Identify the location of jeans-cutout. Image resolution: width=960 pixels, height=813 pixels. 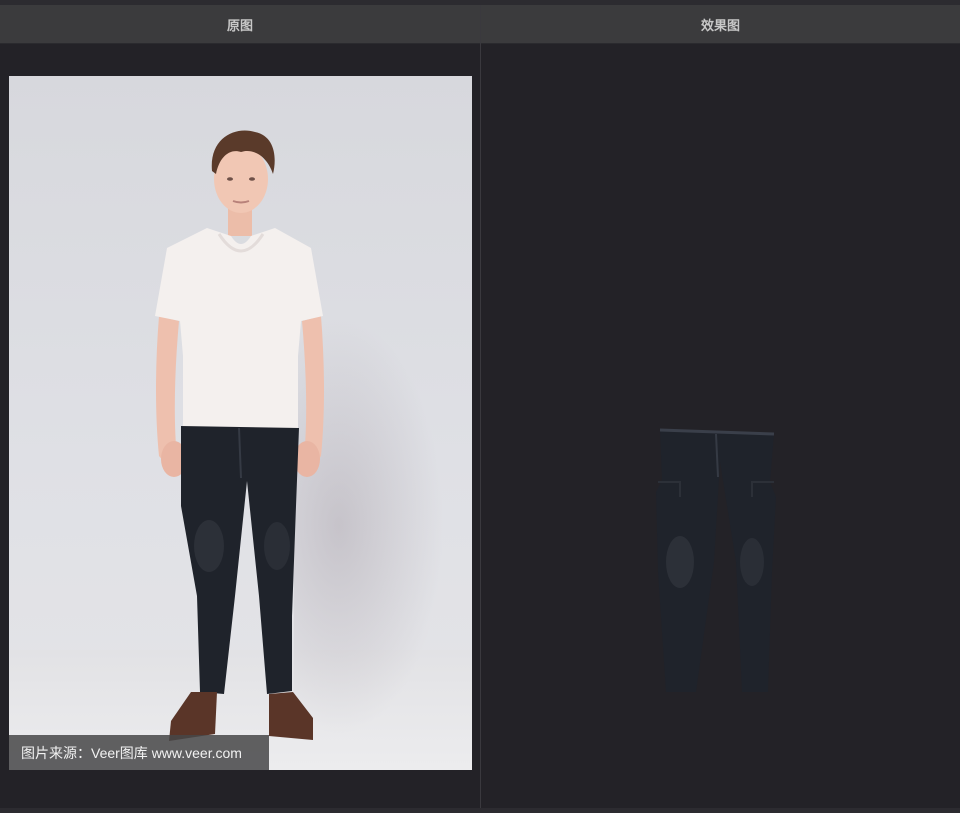
(716, 560).